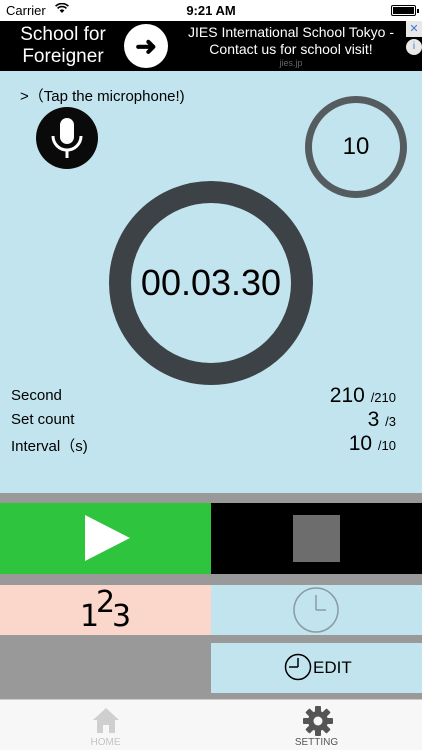 The height and width of the screenshot is (750, 422). I want to click on stat-label: Interval（s), so click(49, 446).